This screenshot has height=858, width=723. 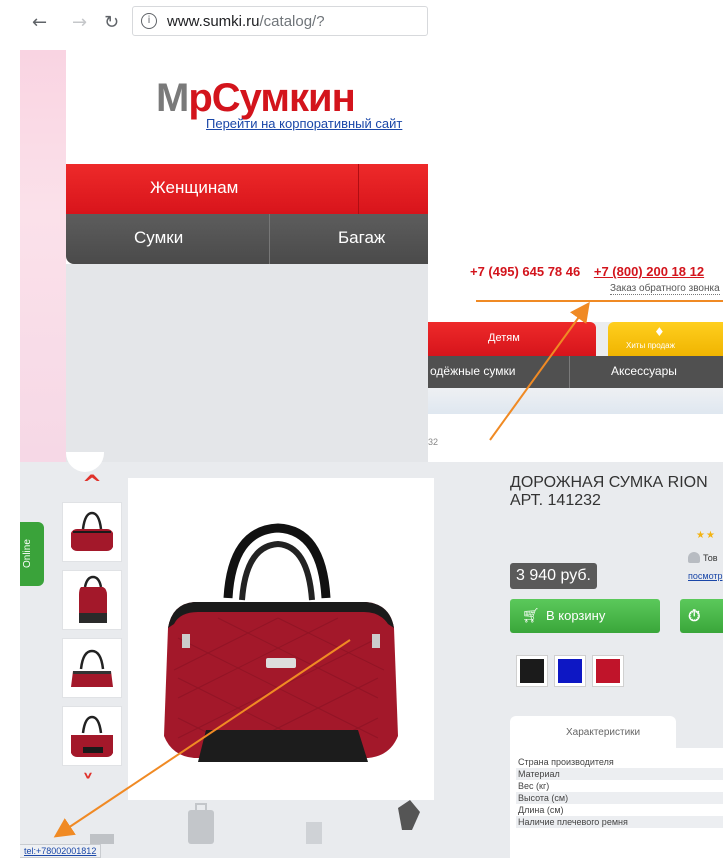 I want to click on online-chat-tab: Online, so click(x=32, y=554).